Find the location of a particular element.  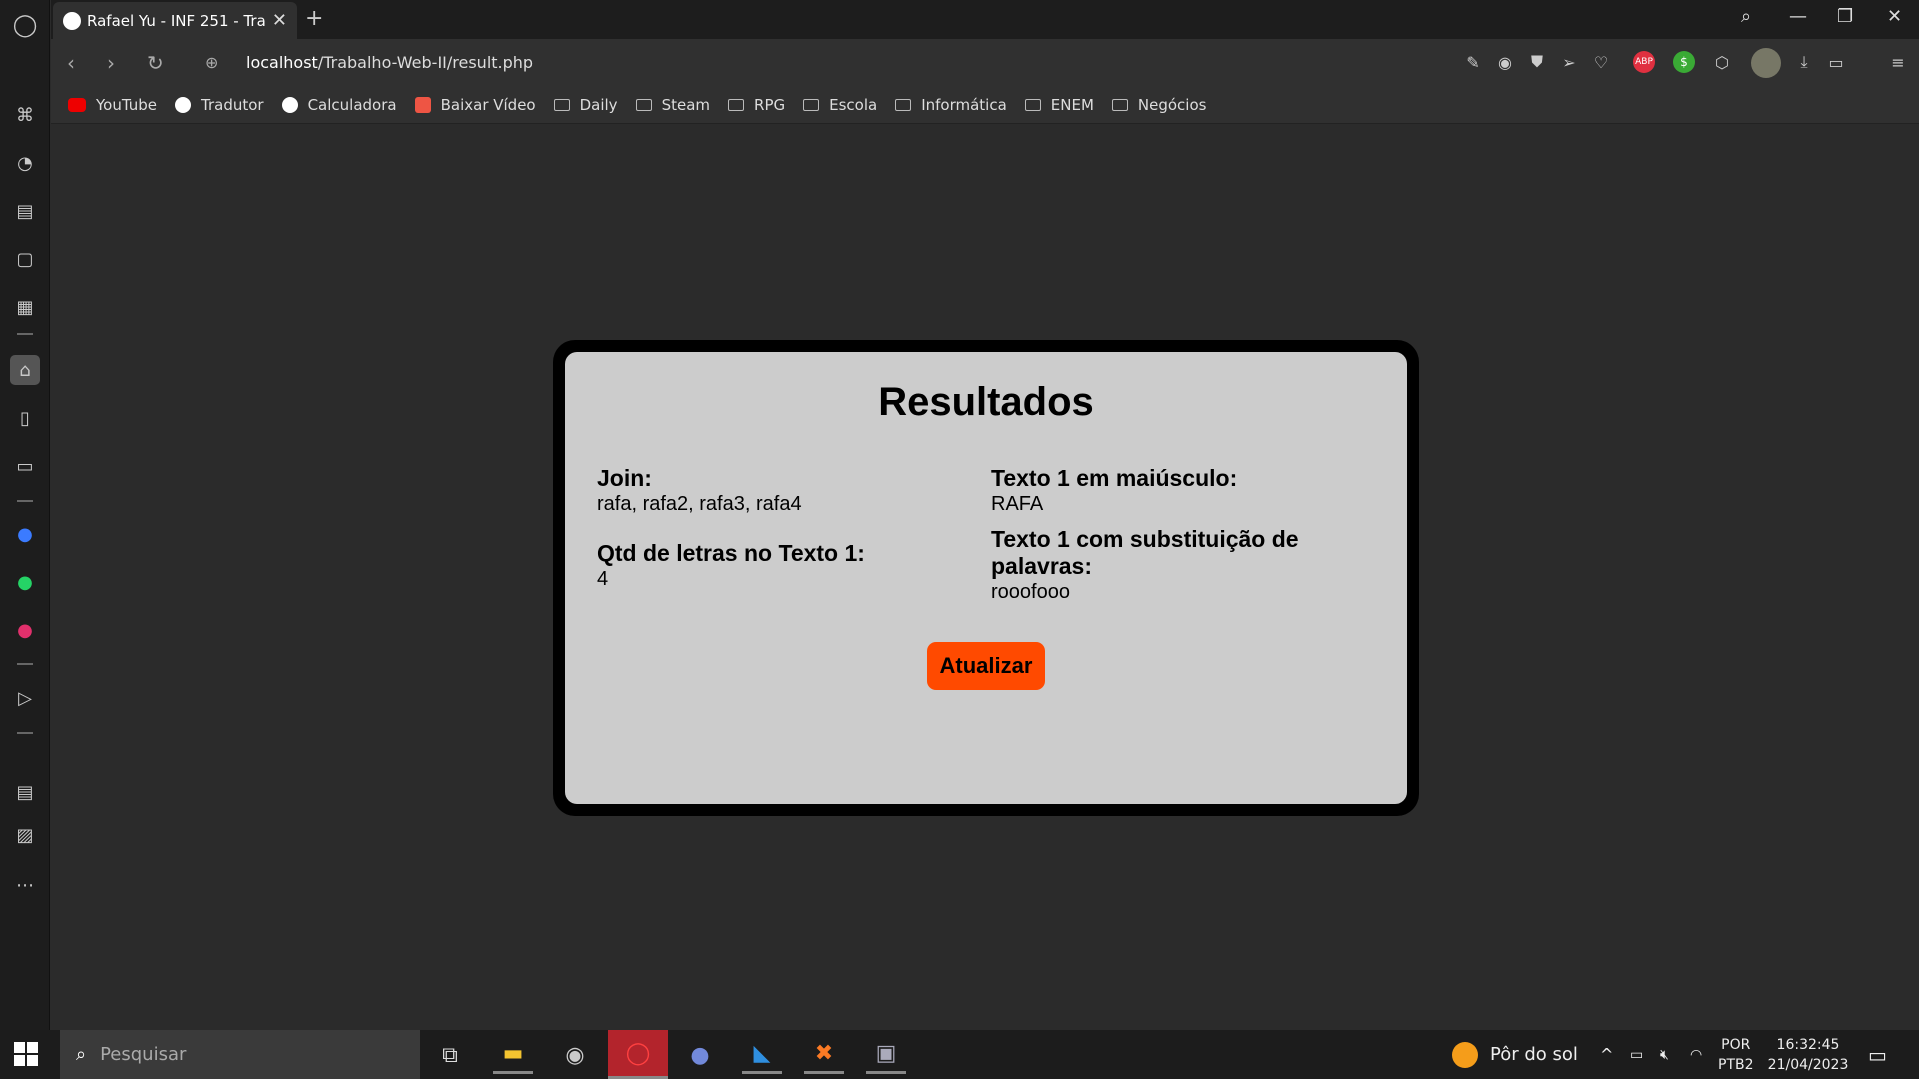

download-icon: ⤓ is located at coordinates (1804, 62).